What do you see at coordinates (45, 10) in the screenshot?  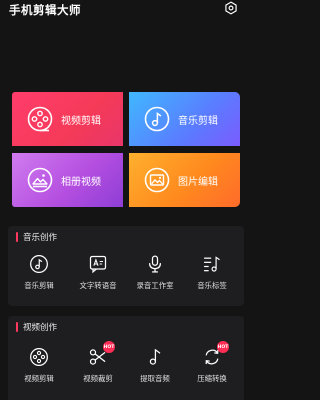 I see `app-title: 手机剪辑大师` at bounding box center [45, 10].